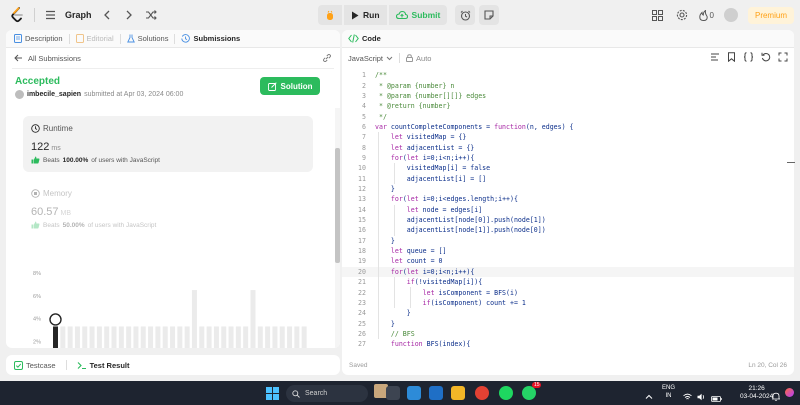 Image resolution: width=800 pixels, height=405 pixels. What do you see at coordinates (568, 75) in the screenshot?
I see `code-line: 1 /**` at bounding box center [568, 75].